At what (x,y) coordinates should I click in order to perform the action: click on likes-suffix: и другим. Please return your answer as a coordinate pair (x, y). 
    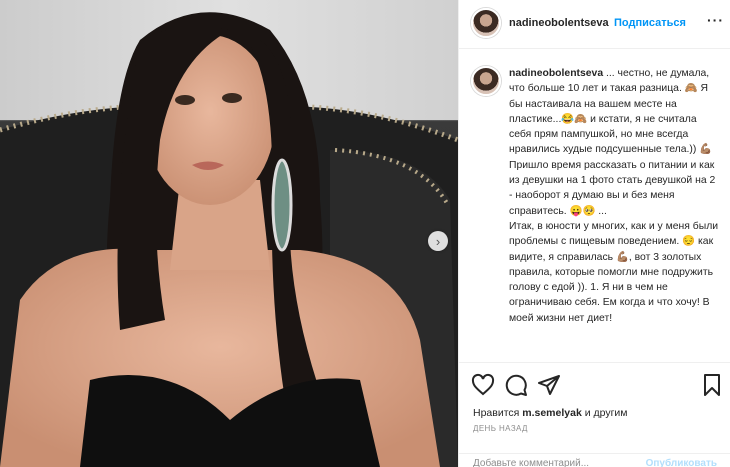
    Looking at the image, I should click on (604, 413).